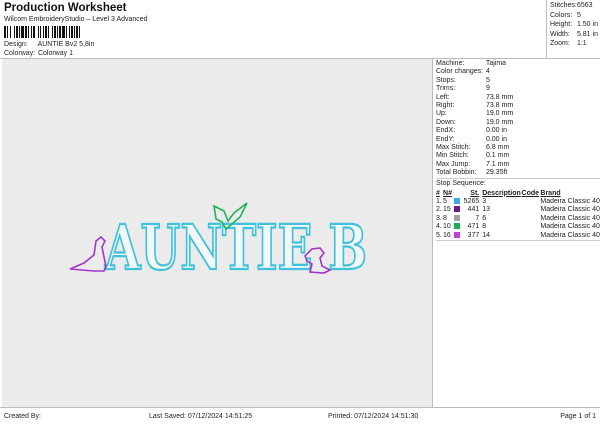  What do you see at coordinates (584, 5) in the screenshot?
I see `stat-value: 6563` at bounding box center [584, 5].